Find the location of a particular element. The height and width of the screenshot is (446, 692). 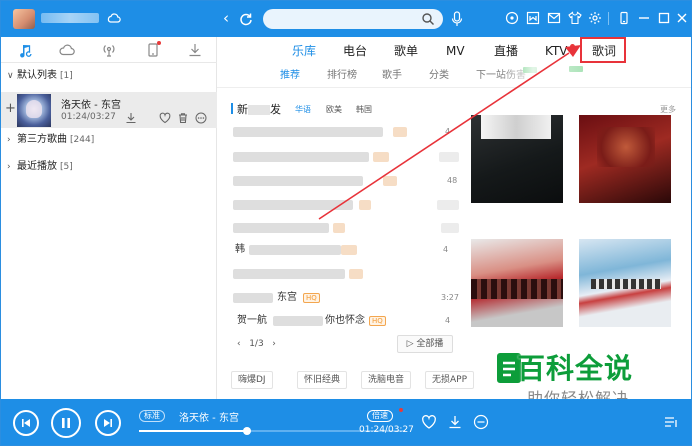

progress-handle is located at coordinates (246, 431).